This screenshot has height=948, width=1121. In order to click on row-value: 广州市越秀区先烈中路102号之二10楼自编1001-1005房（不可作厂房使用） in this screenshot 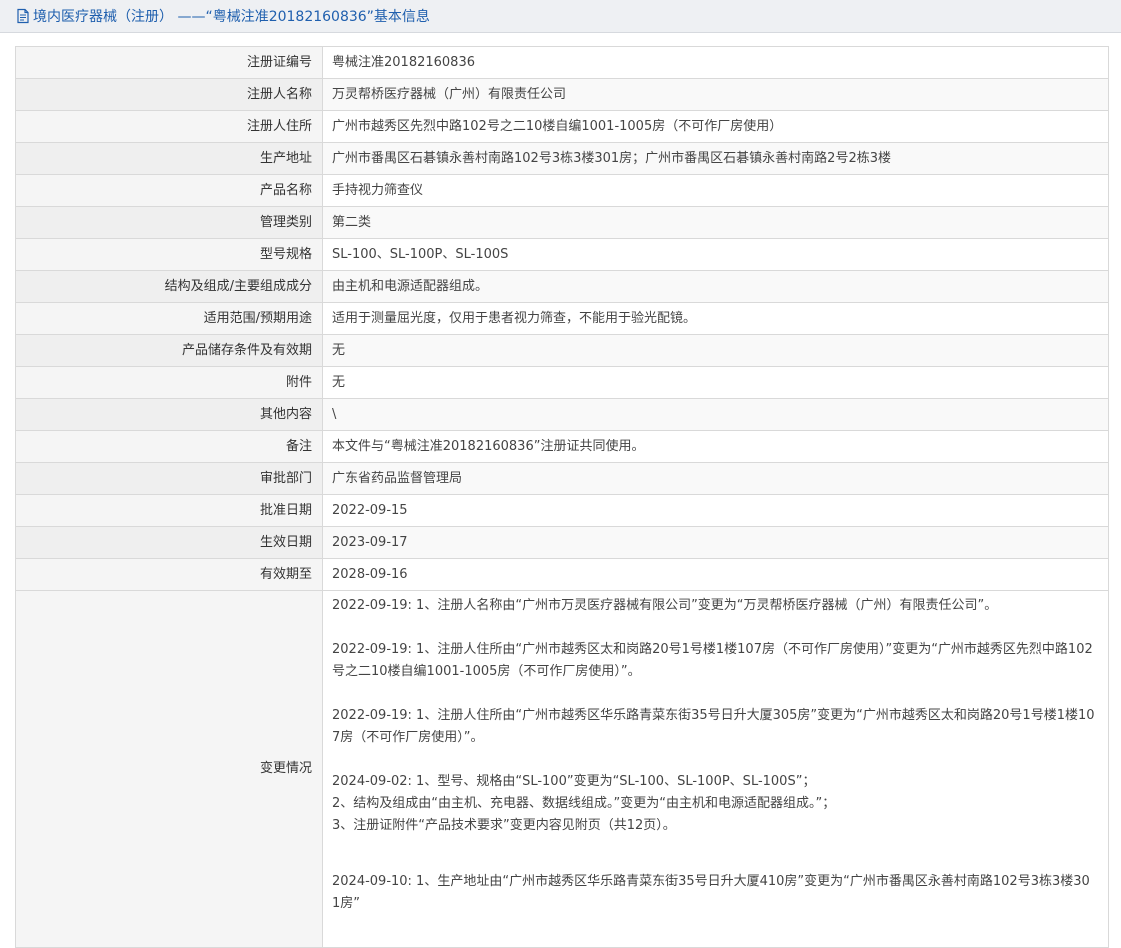, I will do `click(715, 126)`.